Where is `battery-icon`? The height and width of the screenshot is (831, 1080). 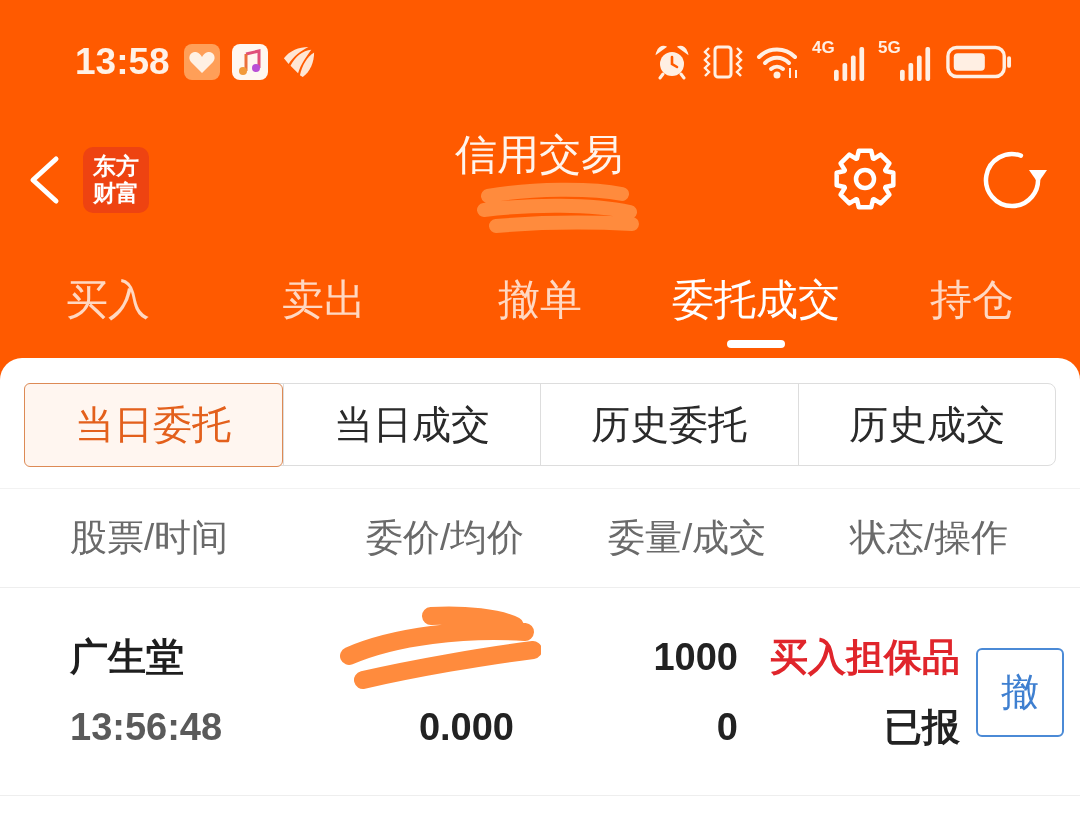
battery-icon is located at coordinates (979, 62).